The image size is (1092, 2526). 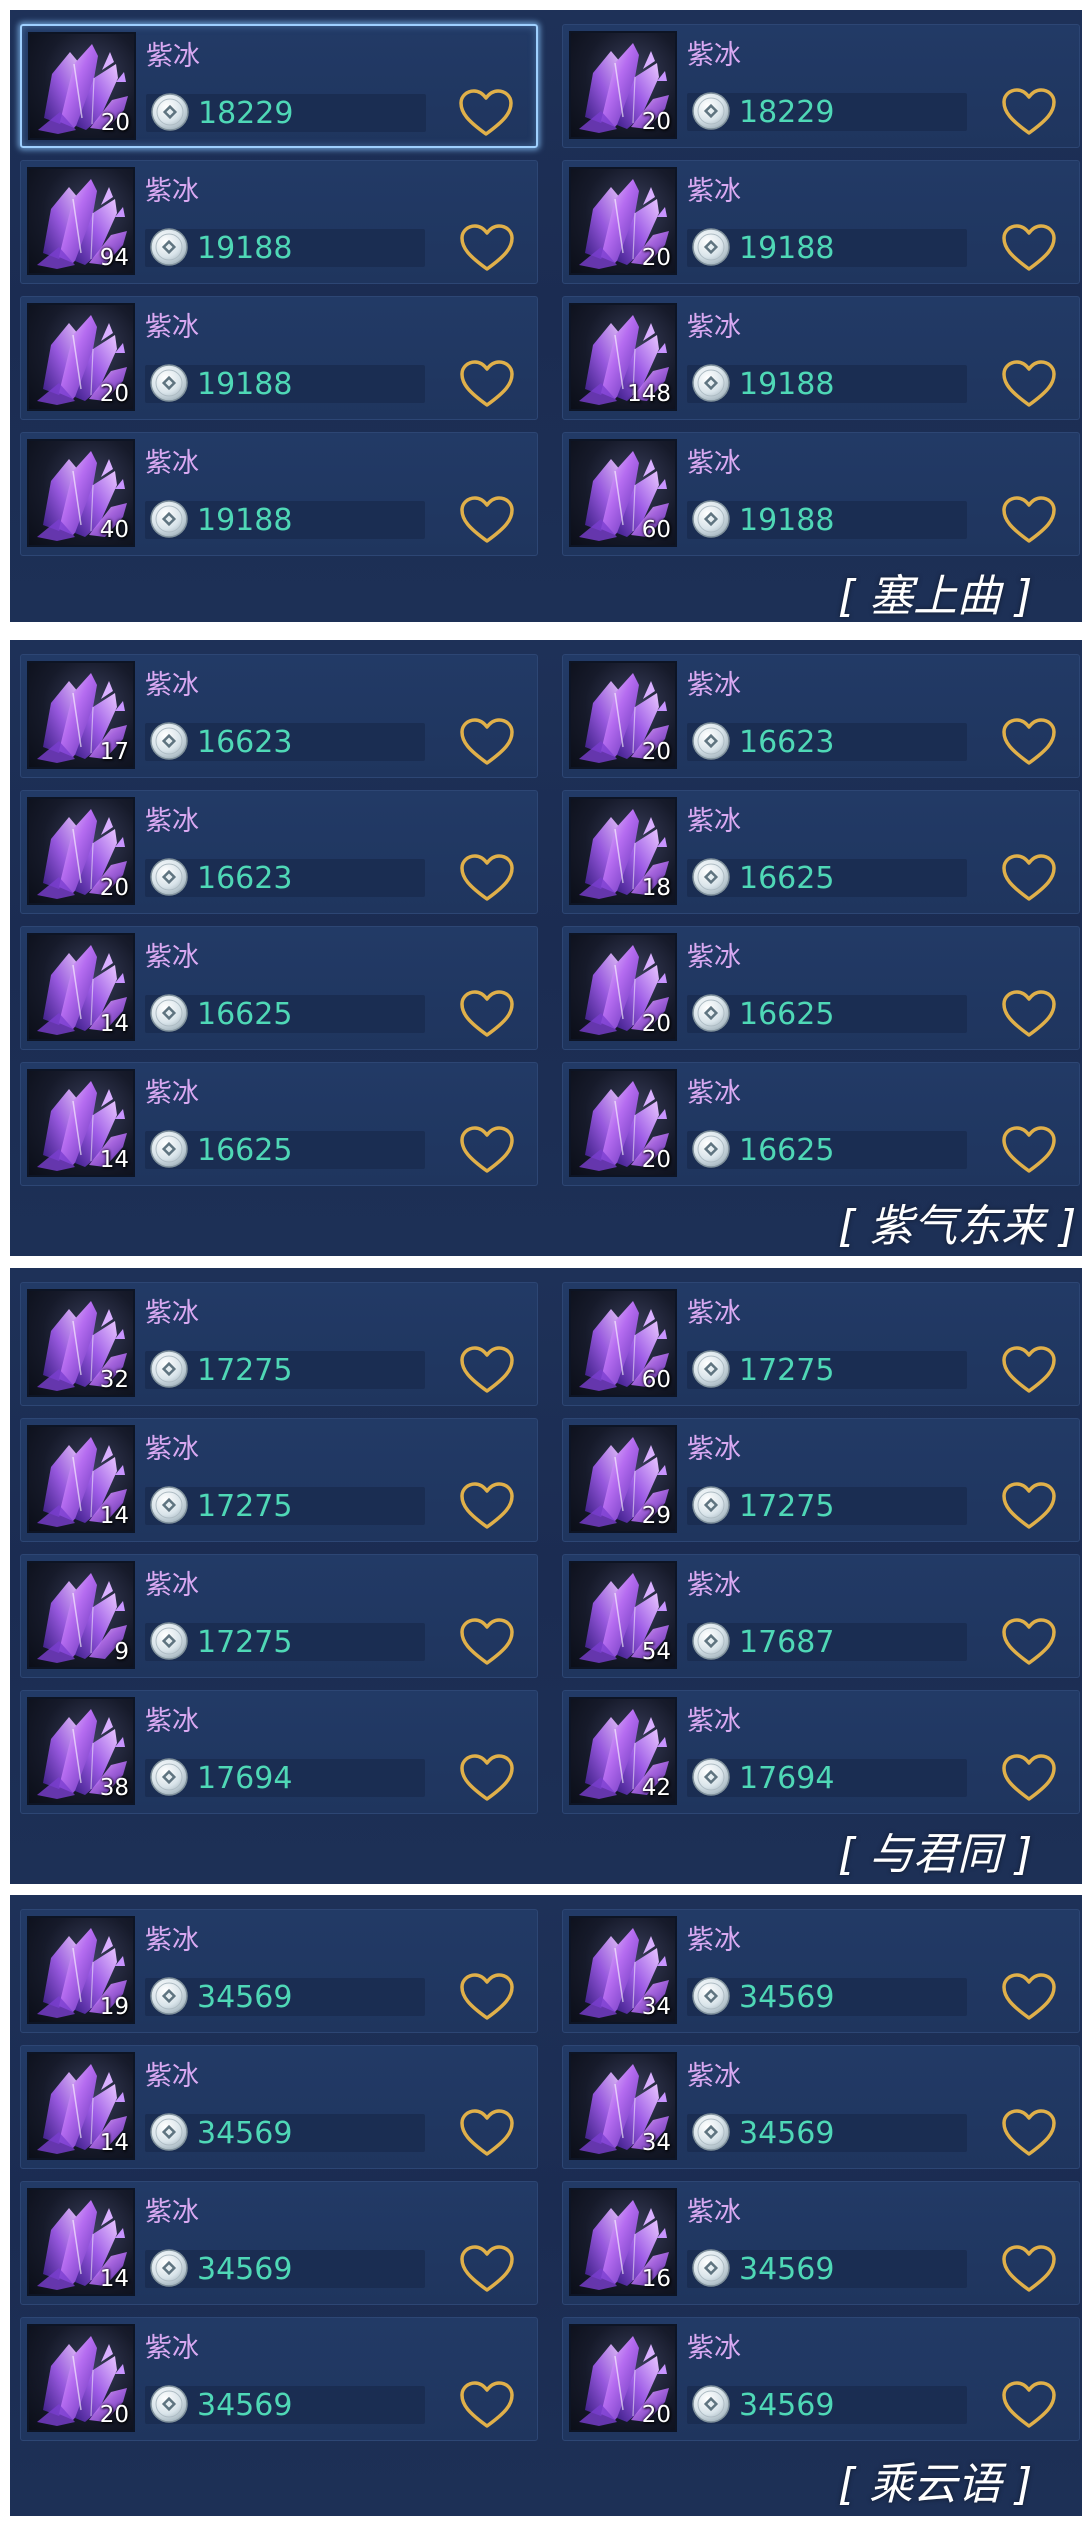 What do you see at coordinates (623, 1751) in the screenshot?
I see `purple-ice-crystal-icon: 42` at bounding box center [623, 1751].